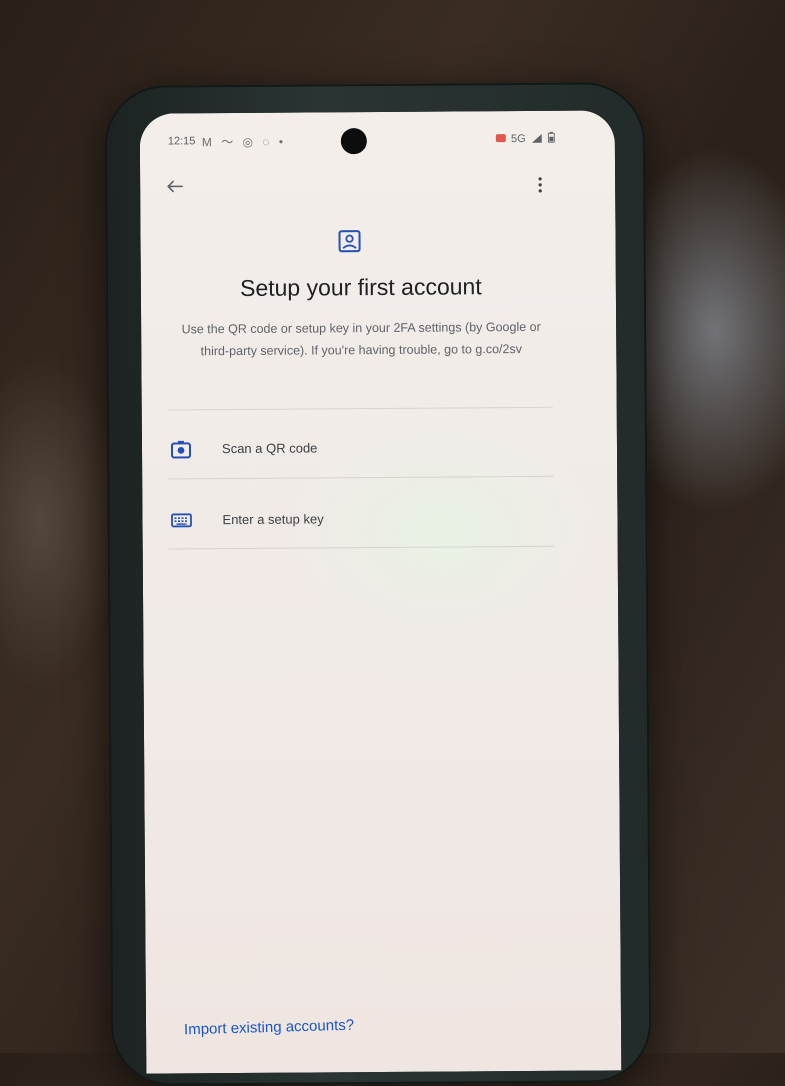 This screenshot has width=785, height=1086. Describe the element at coordinates (181, 520) in the screenshot. I see `keyboard-icon` at that location.